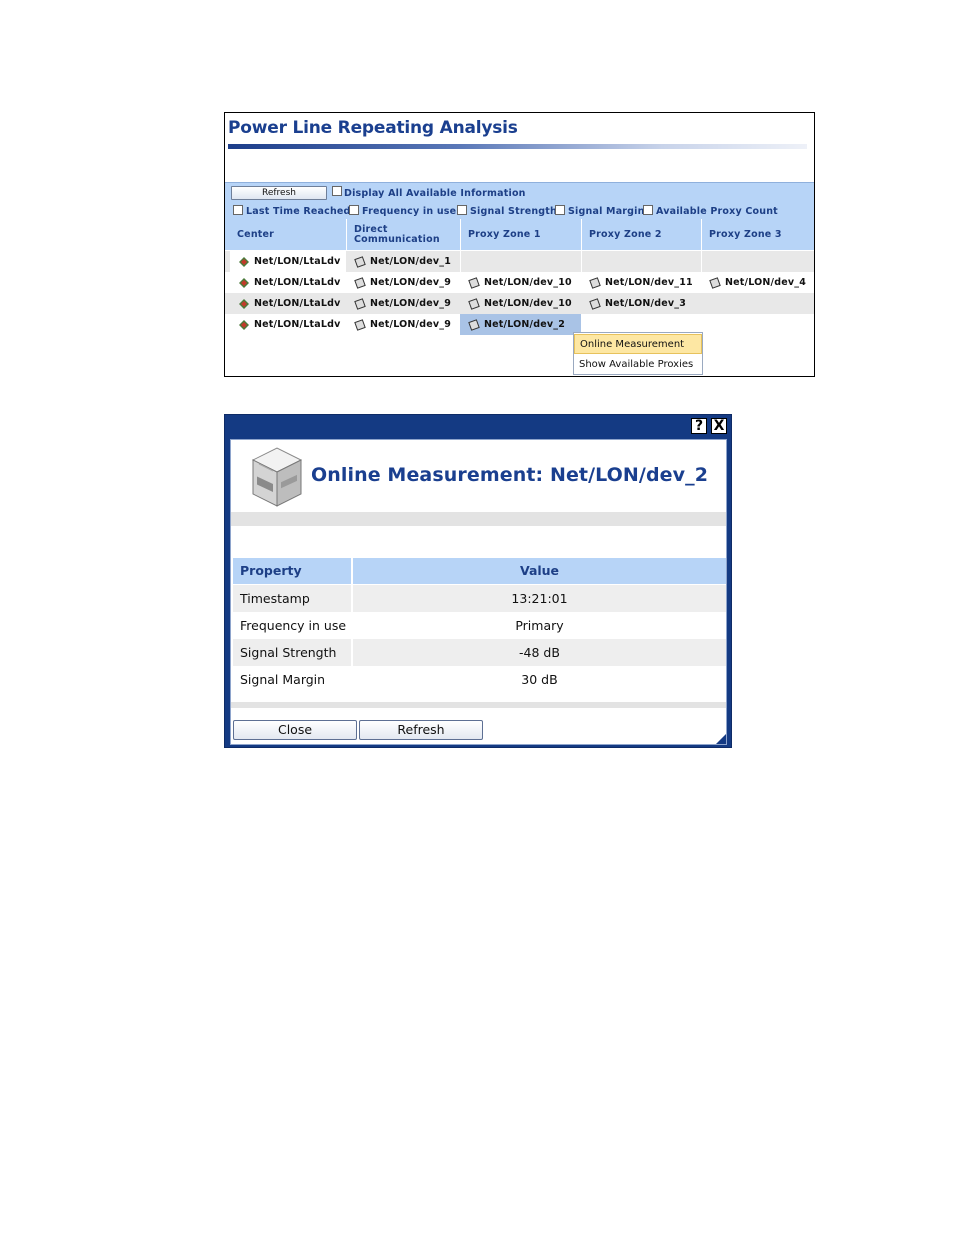  Describe the element at coordinates (648, 210) in the screenshot. I see `available-proxy-count-checkbox` at that location.